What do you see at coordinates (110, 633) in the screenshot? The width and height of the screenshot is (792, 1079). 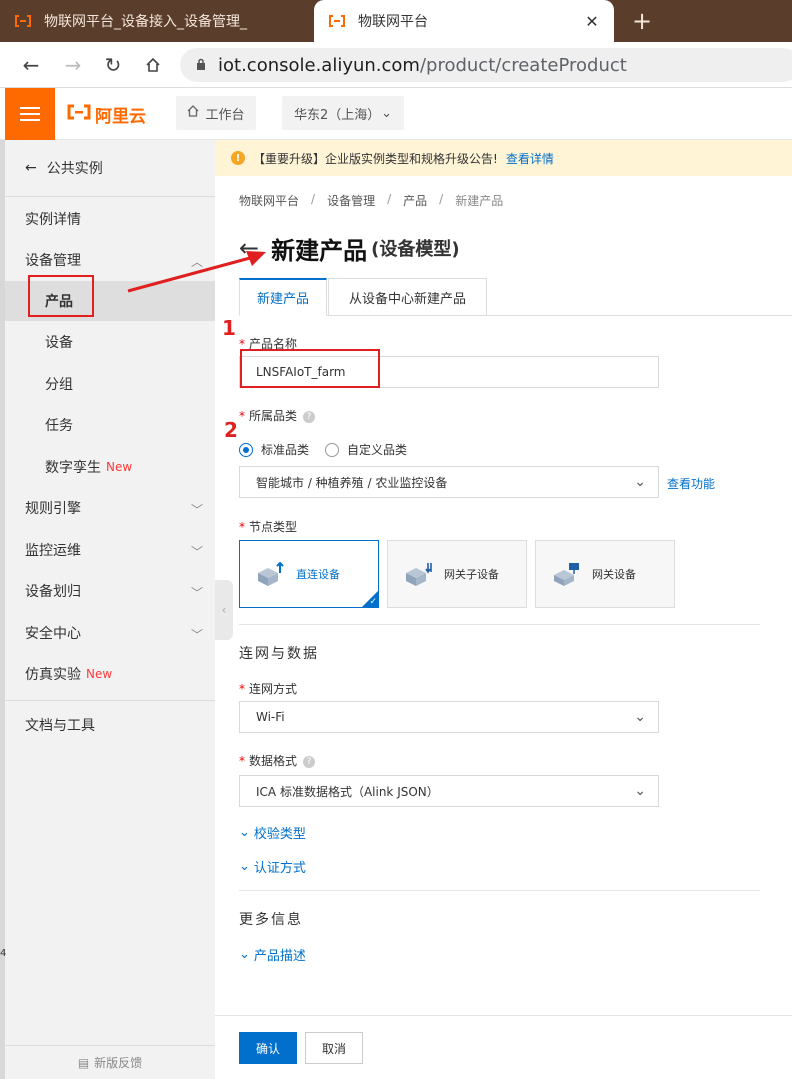 I see `sidebar-item-security: 安全中心 ﹀` at bounding box center [110, 633].